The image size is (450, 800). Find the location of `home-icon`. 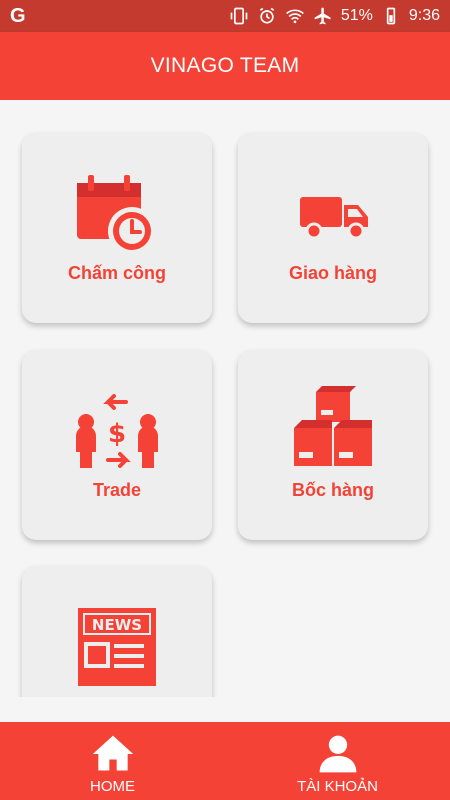

home-icon is located at coordinates (112, 753).